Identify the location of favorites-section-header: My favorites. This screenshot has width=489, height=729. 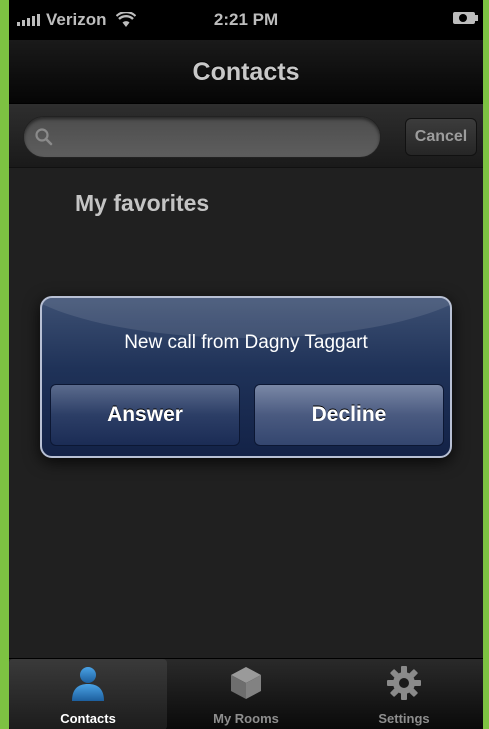
(142, 203).